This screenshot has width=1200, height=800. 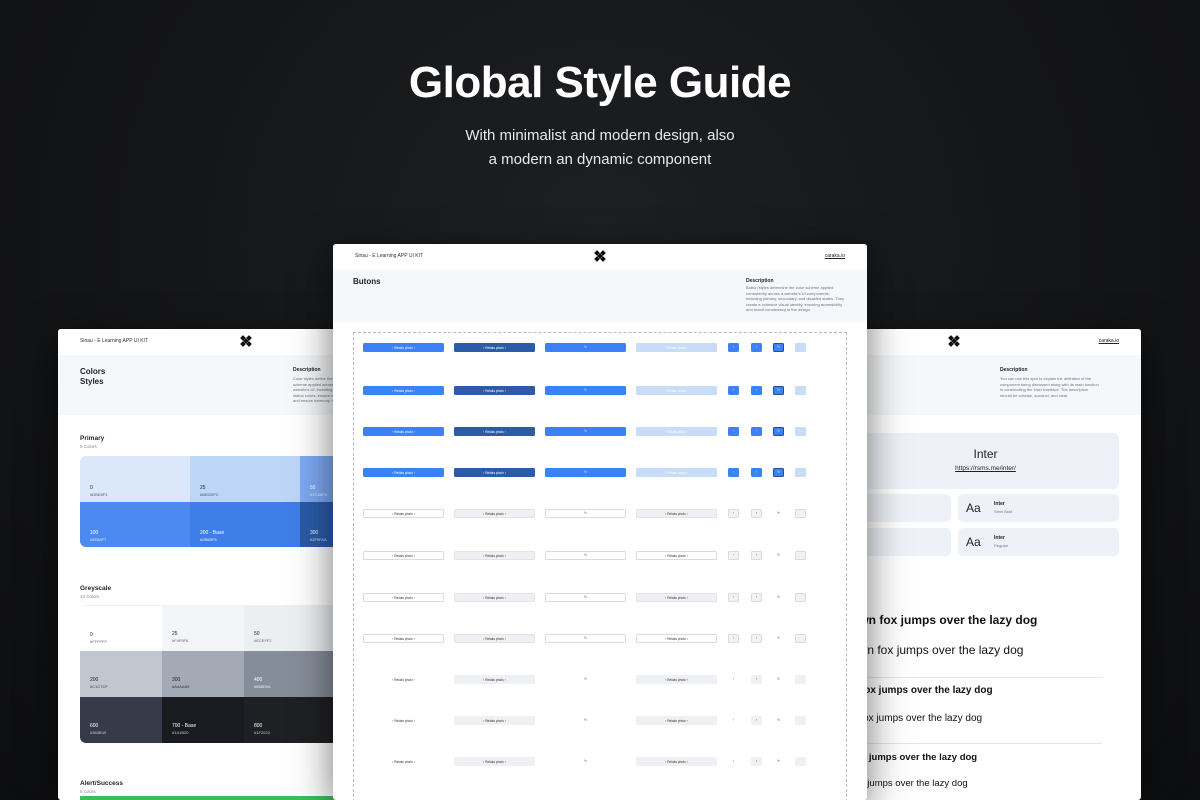 I want to click on variant-button-r8-c4: ‹ Relaks photo ›, so click(x=676, y=638).